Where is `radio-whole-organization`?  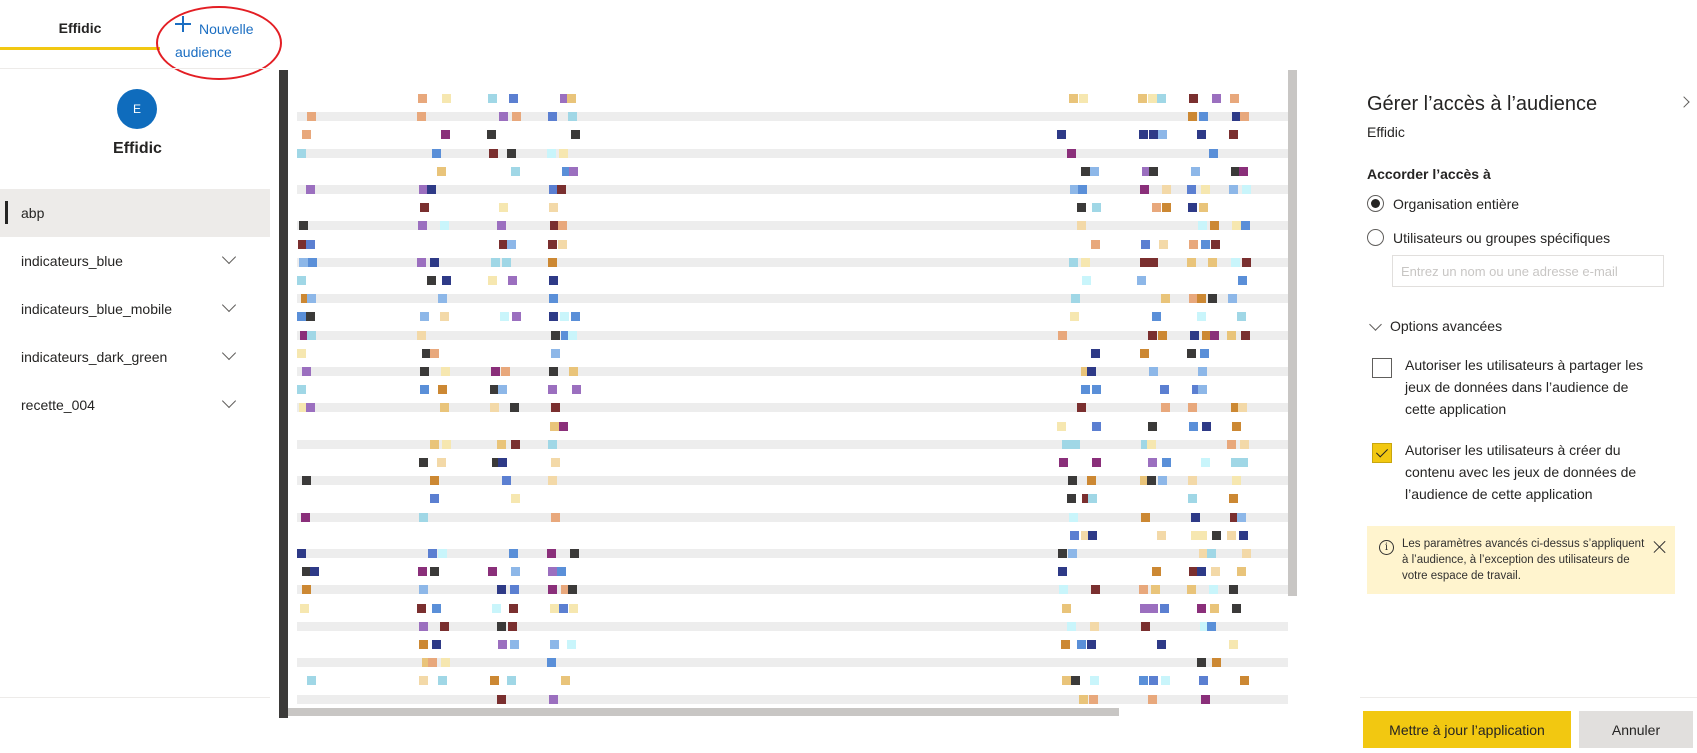 radio-whole-organization is located at coordinates (1375, 203).